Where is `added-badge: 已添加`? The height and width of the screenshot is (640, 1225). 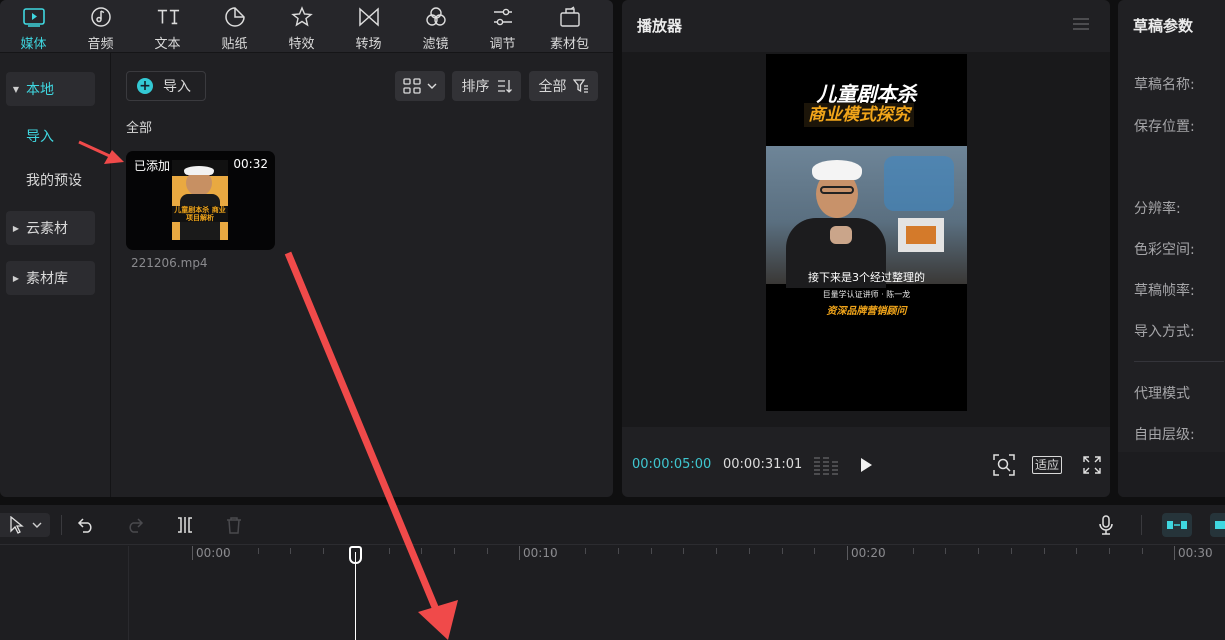 added-badge: 已添加 is located at coordinates (152, 166).